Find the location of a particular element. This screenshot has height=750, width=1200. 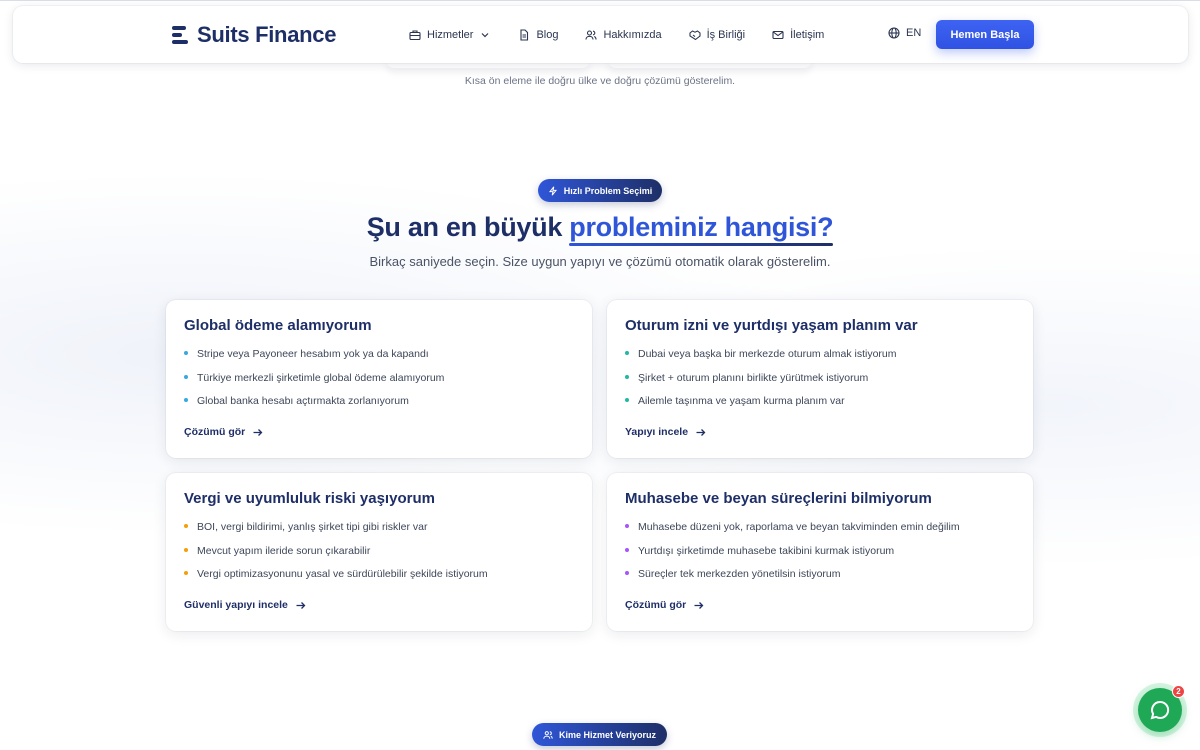

nav-item-blog: Blog is located at coordinates (538, 35).